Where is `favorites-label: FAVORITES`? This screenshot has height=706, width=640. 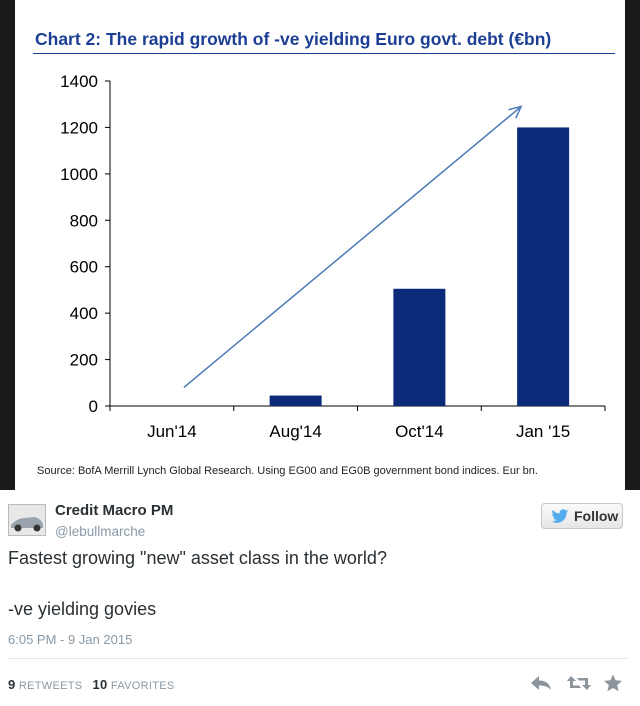
favorites-label: FAVORITES is located at coordinates (142, 686).